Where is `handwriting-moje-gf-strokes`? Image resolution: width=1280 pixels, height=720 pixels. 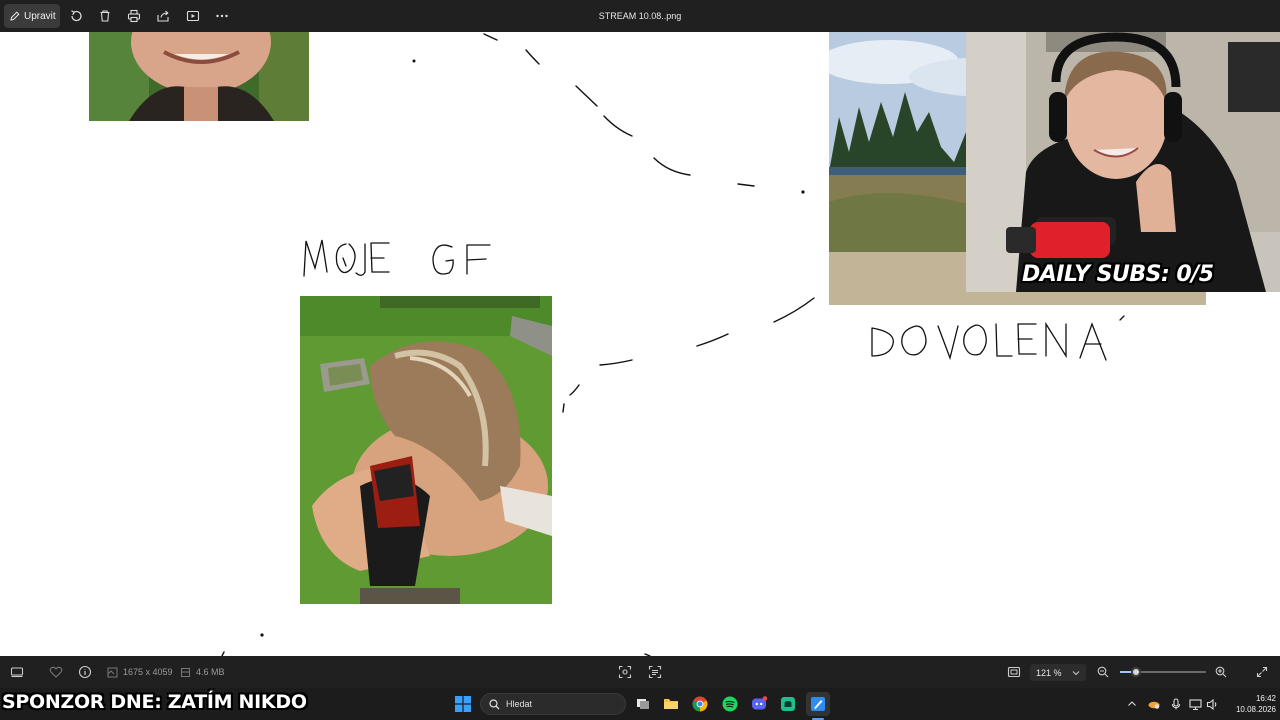
handwriting-moje-gf-strokes is located at coordinates (397, 258).